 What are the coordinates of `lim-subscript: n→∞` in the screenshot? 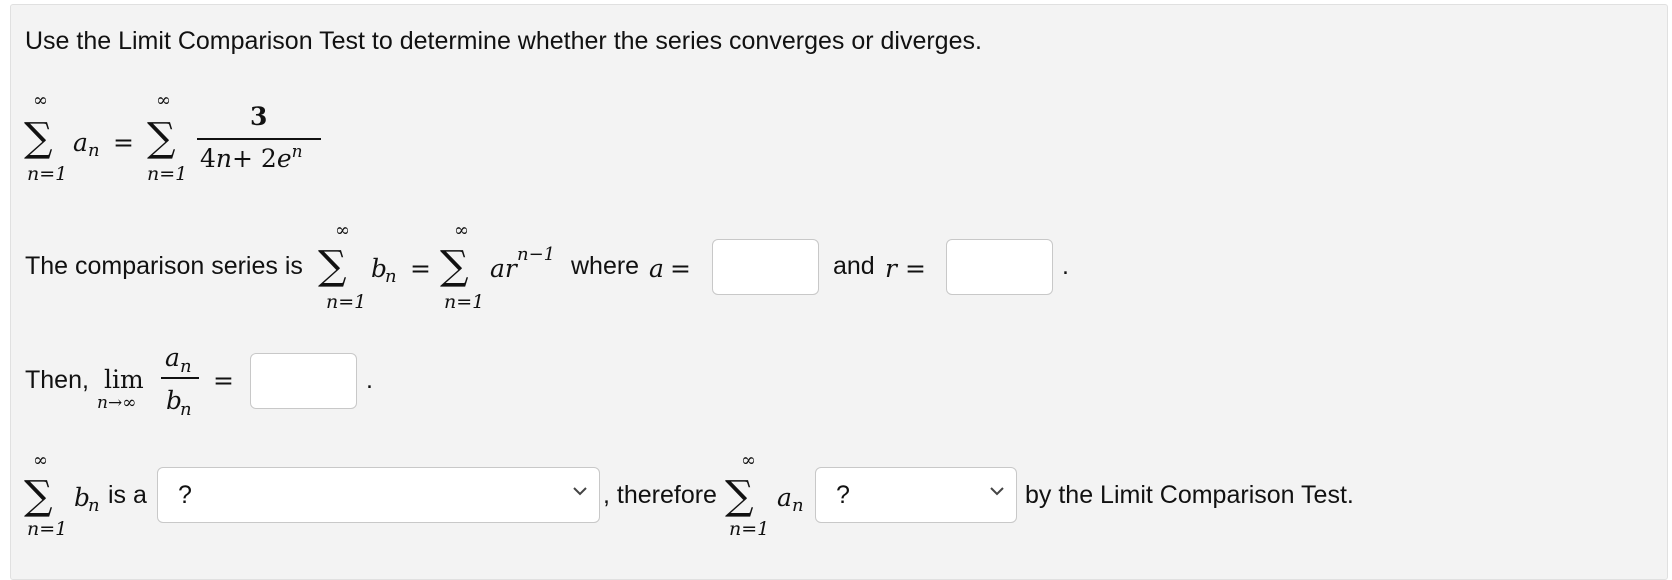 It's located at (117, 403).